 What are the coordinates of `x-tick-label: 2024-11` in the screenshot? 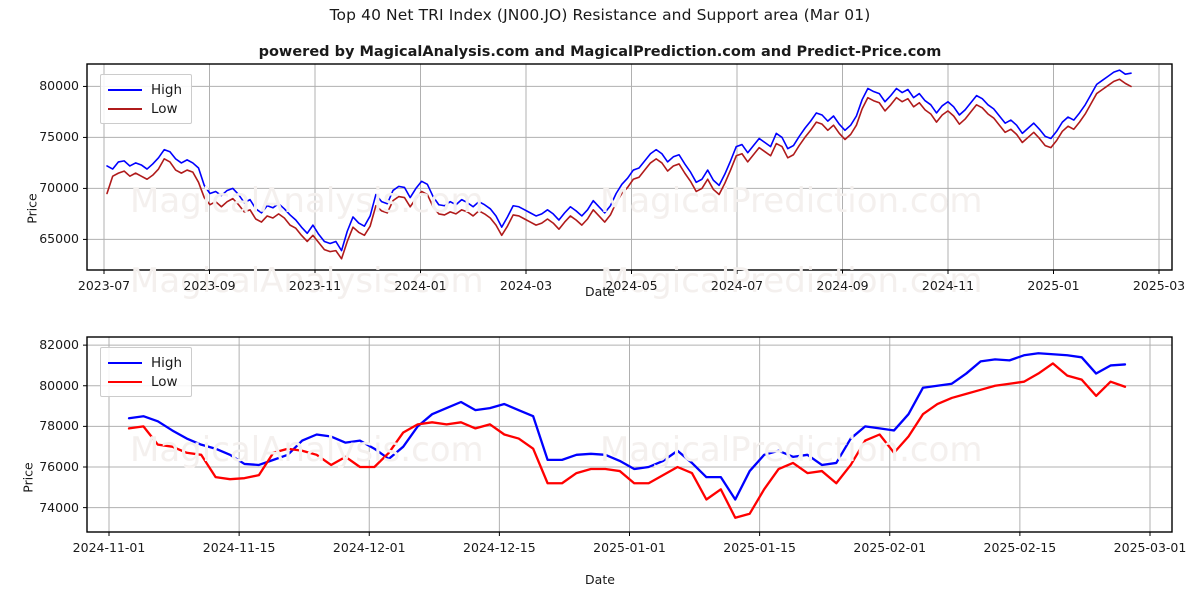 It's located at (948, 285).